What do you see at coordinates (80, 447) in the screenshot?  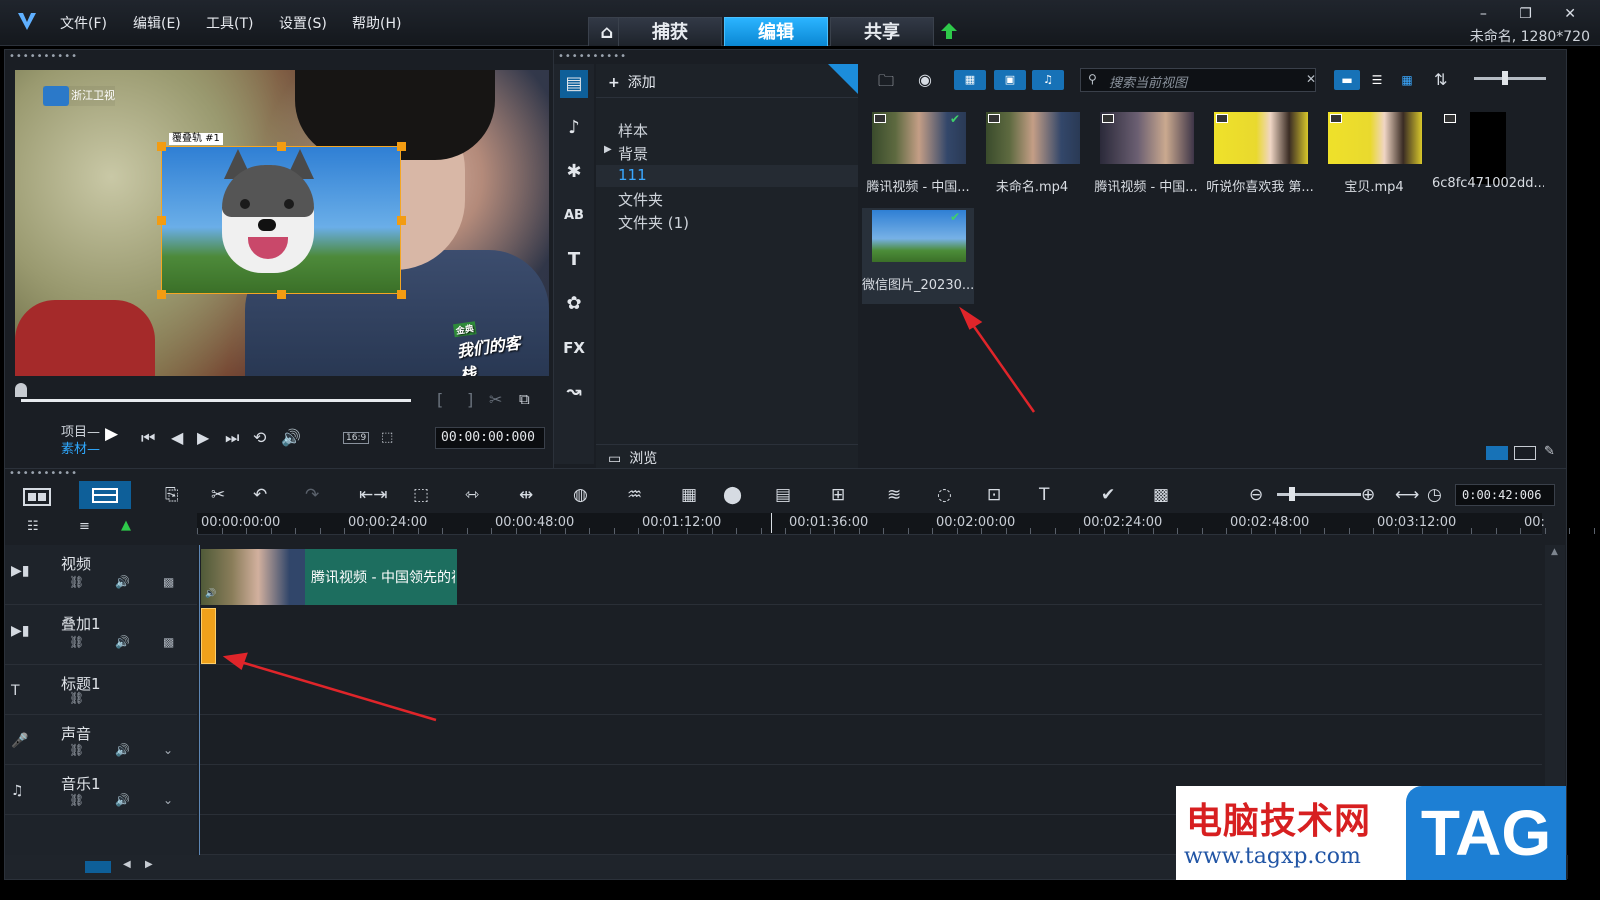 I see `mode-clip: 素材—` at bounding box center [80, 447].